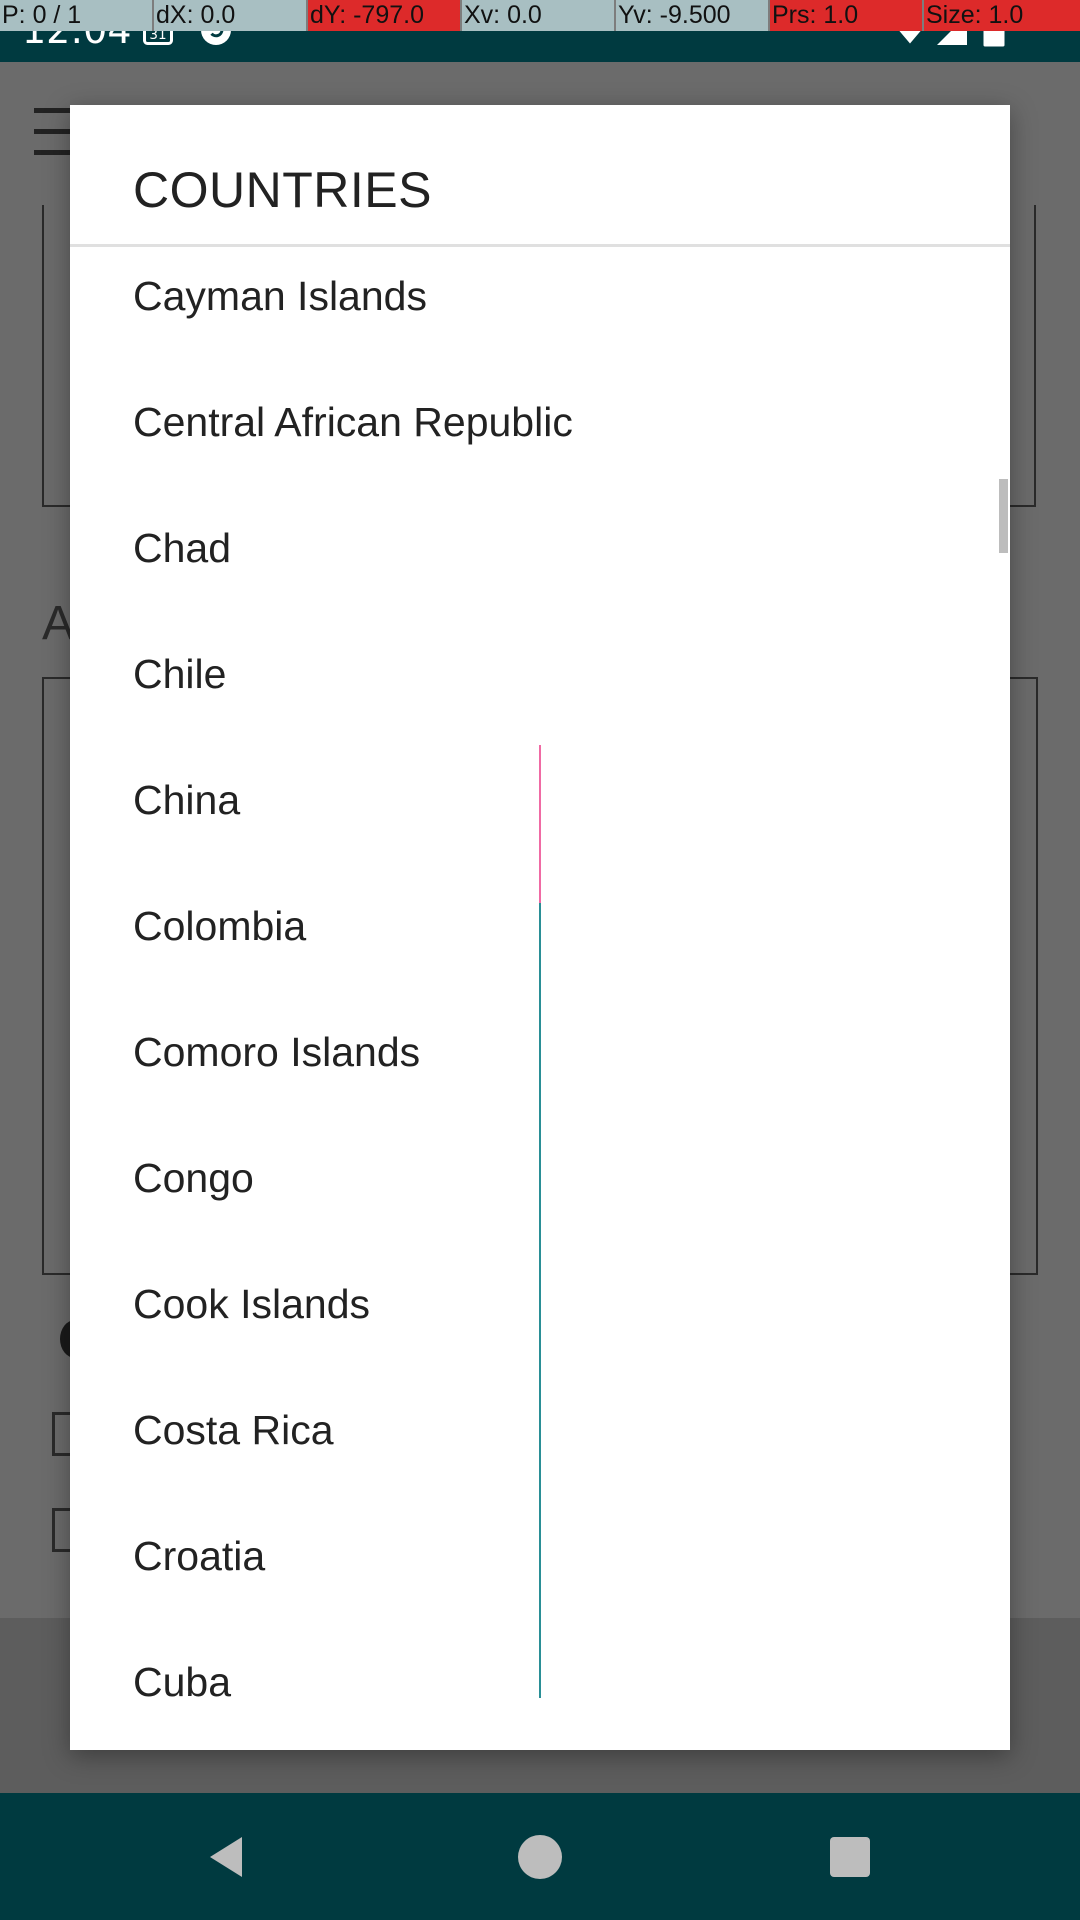 This screenshot has width=1080, height=1920. Describe the element at coordinates (540, 422) in the screenshot. I see `country-item-central-african-republic: Central African Republic` at that location.